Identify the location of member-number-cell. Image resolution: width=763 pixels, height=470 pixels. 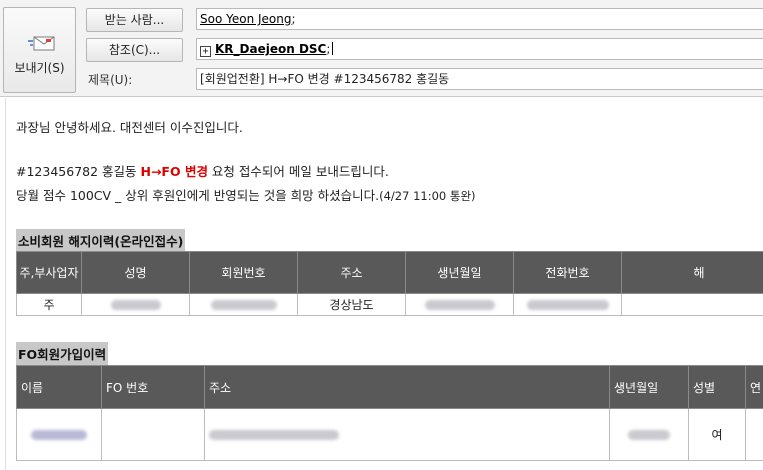
(243, 304).